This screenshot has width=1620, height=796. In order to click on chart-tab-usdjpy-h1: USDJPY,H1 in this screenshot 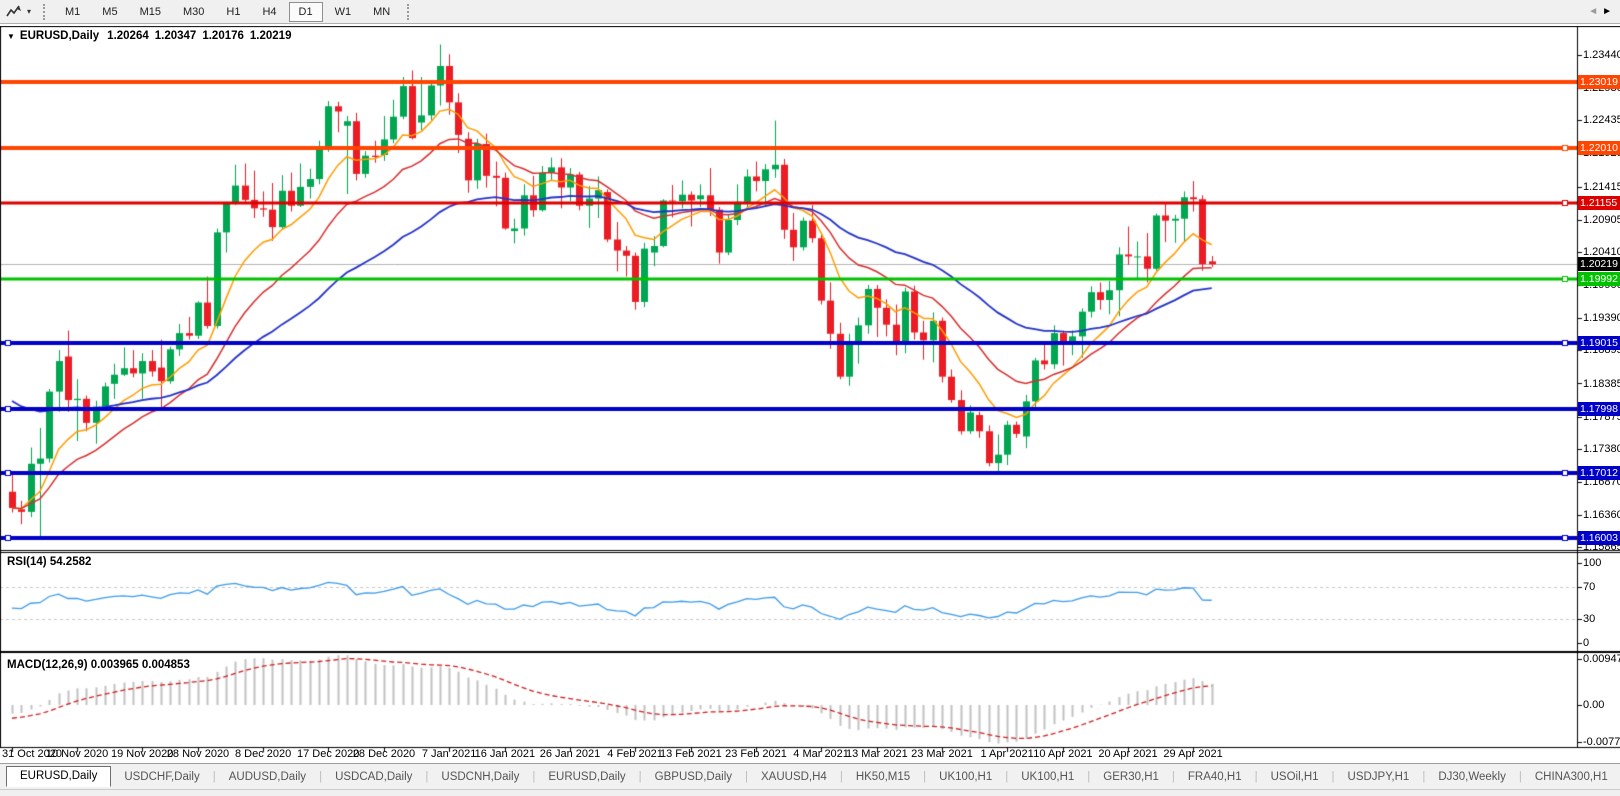, I will do `click(1379, 777)`.